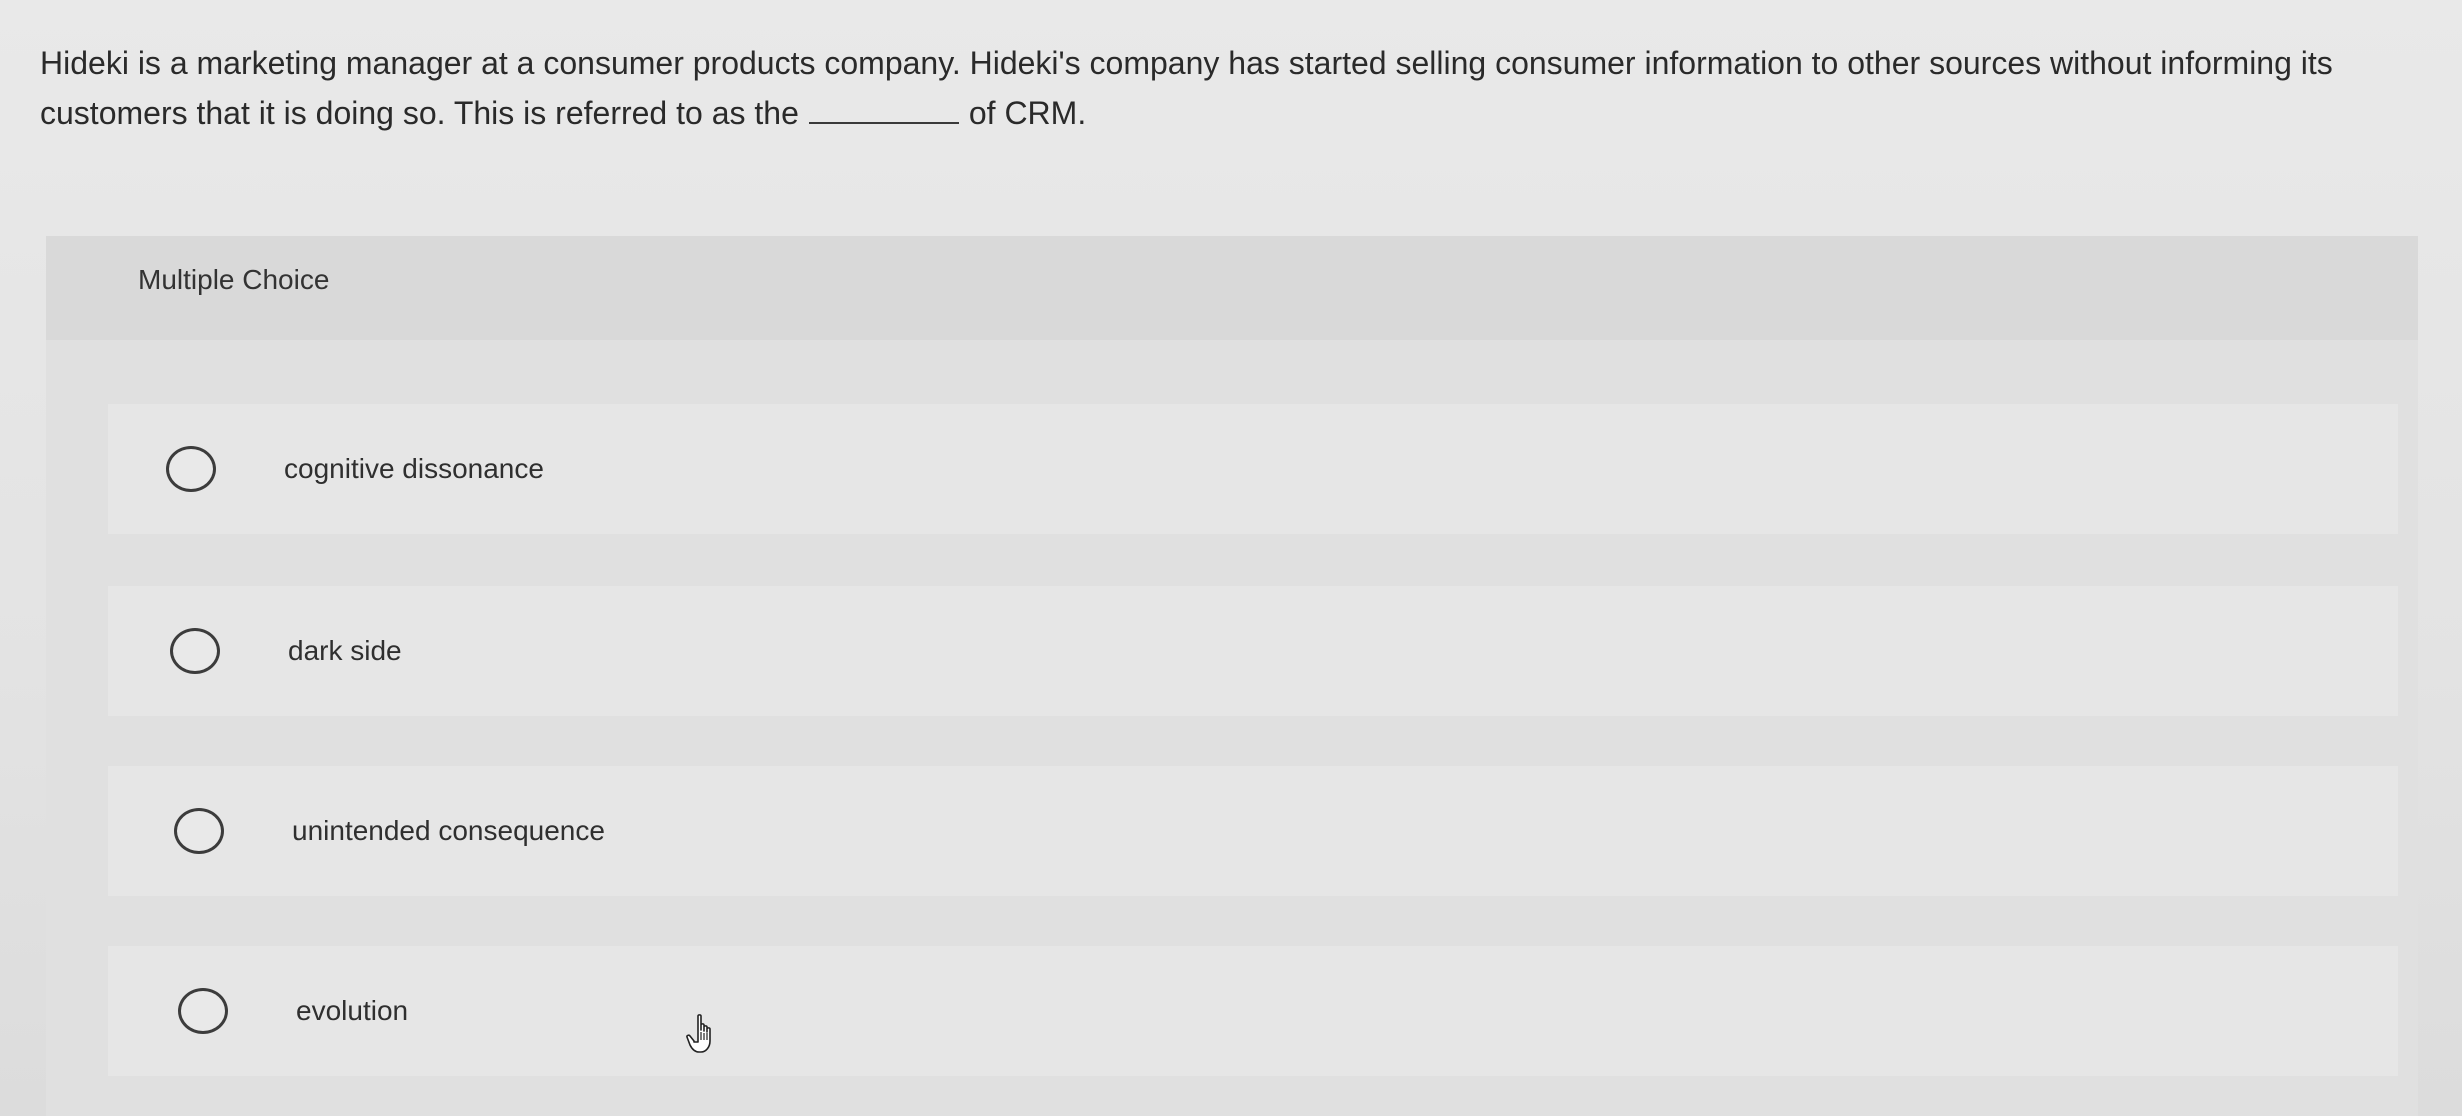 The height and width of the screenshot is (1116, 2462). I want to click on choice-option-3: unintended consequence, so click(1253, 831).